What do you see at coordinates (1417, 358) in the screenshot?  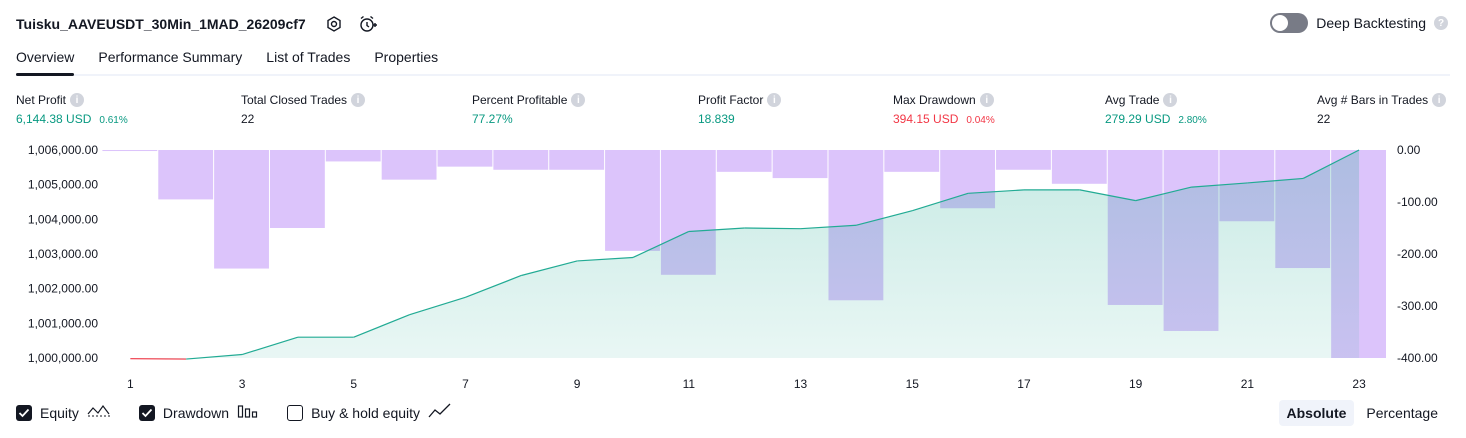 I see `y-right-tick-label: -400.00` at bounding box center [1417, 358].